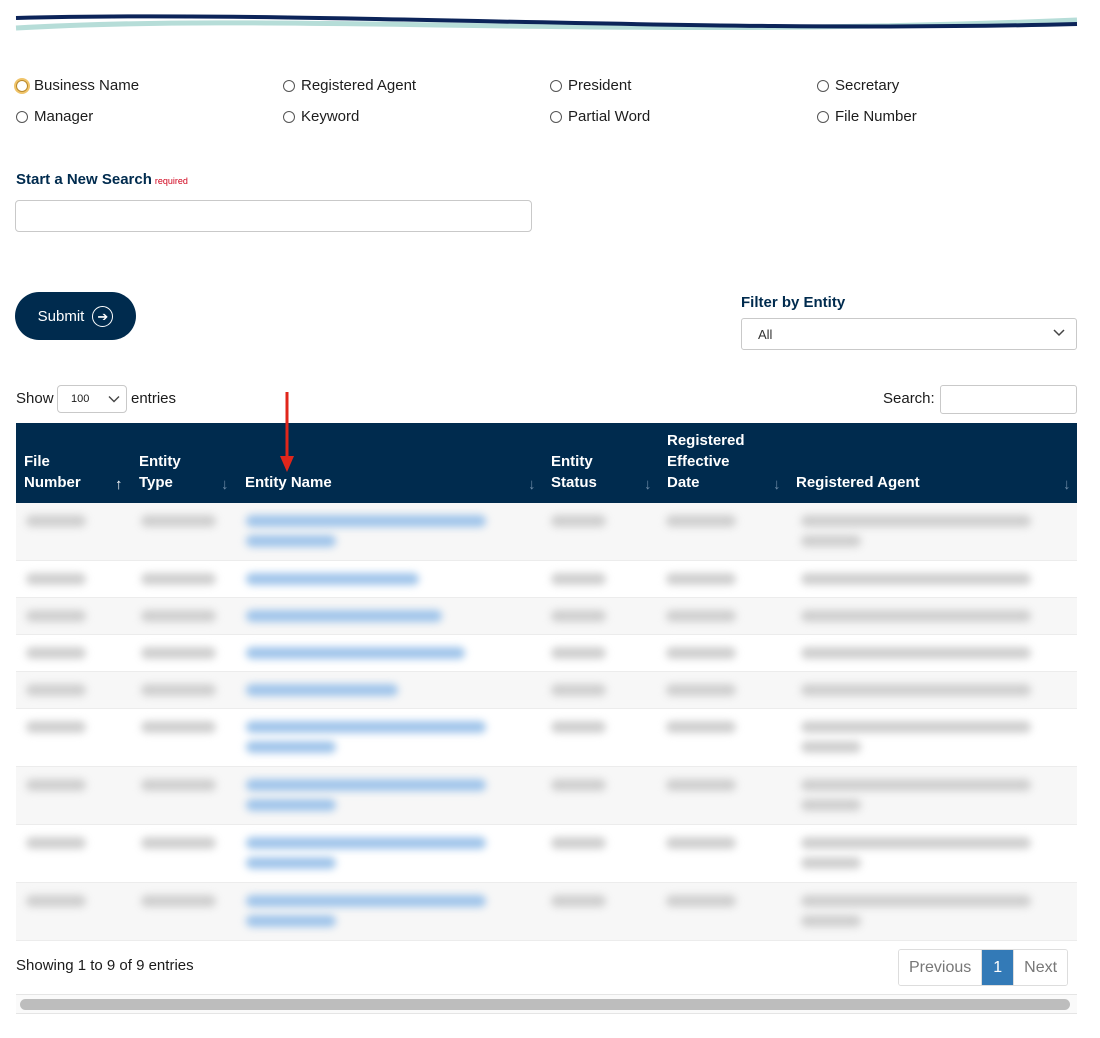  I want to click on radio-business-name: Business Name, so click(149, 85).